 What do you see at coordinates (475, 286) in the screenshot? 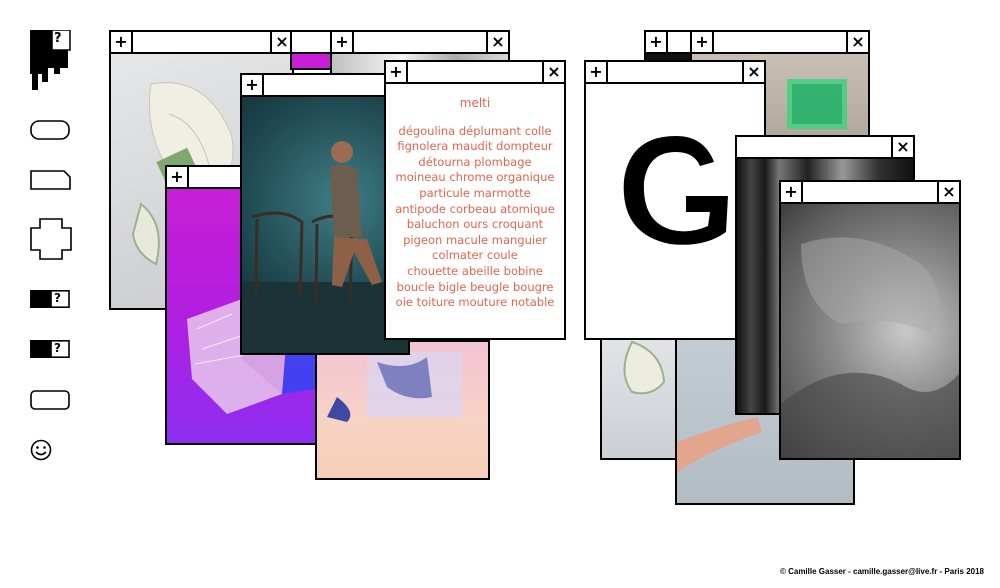
I see `poem-line: boucle bigle beugle bougre` at bounding box center [475, 286].